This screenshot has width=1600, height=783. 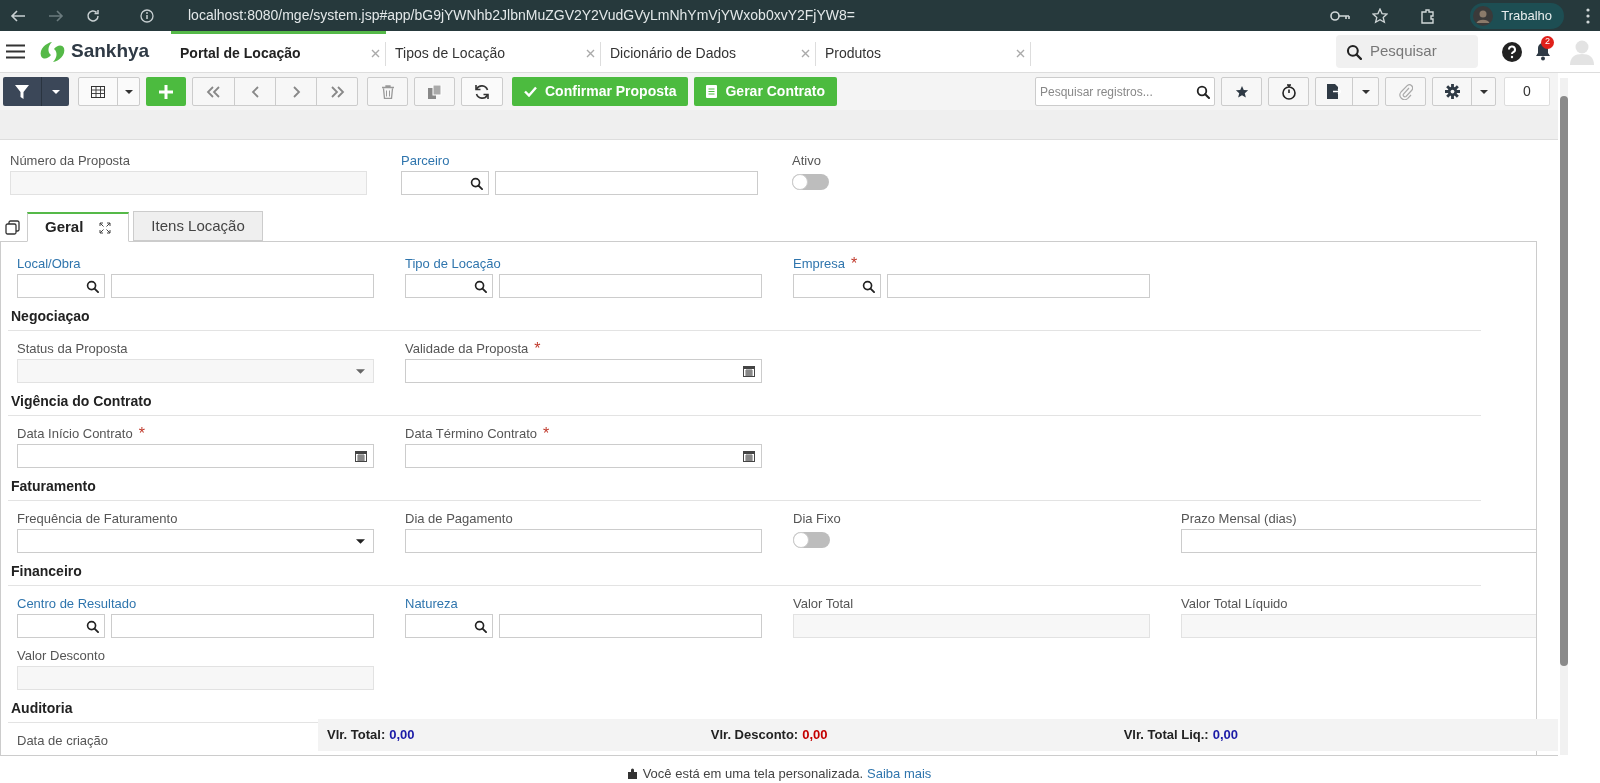 What do you see at coordinates (63, 740) in the screenshot?
I see `field-label: Data de criação` at bounding box center [63, 740].